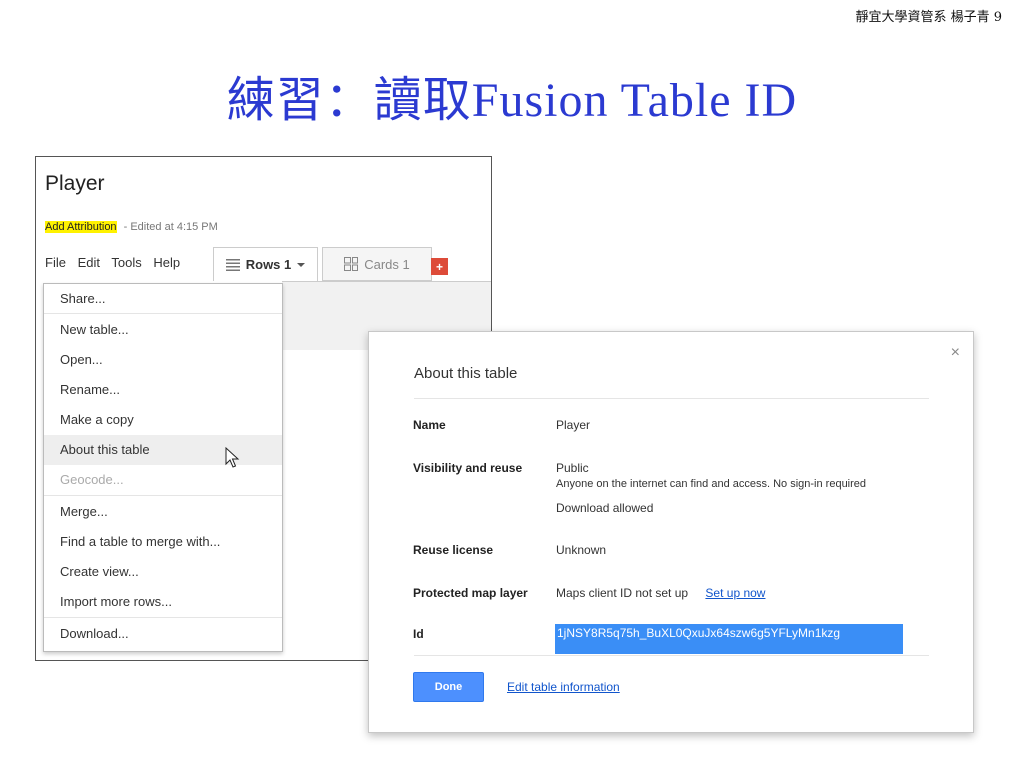 This screenshot has height=768, width=1024. Describe the element at coordinates (563, 687) in the screenshot. I see `edit-table-info-link: Edit table information` at that location.